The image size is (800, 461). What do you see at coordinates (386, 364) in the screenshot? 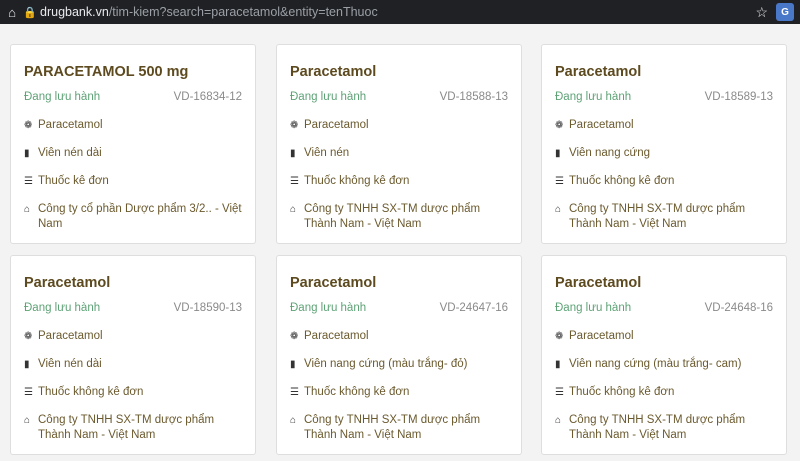
I see `dosage-form: Viên nang cứng (màu trắng- đỏ)` at bounding box center [386, 364].